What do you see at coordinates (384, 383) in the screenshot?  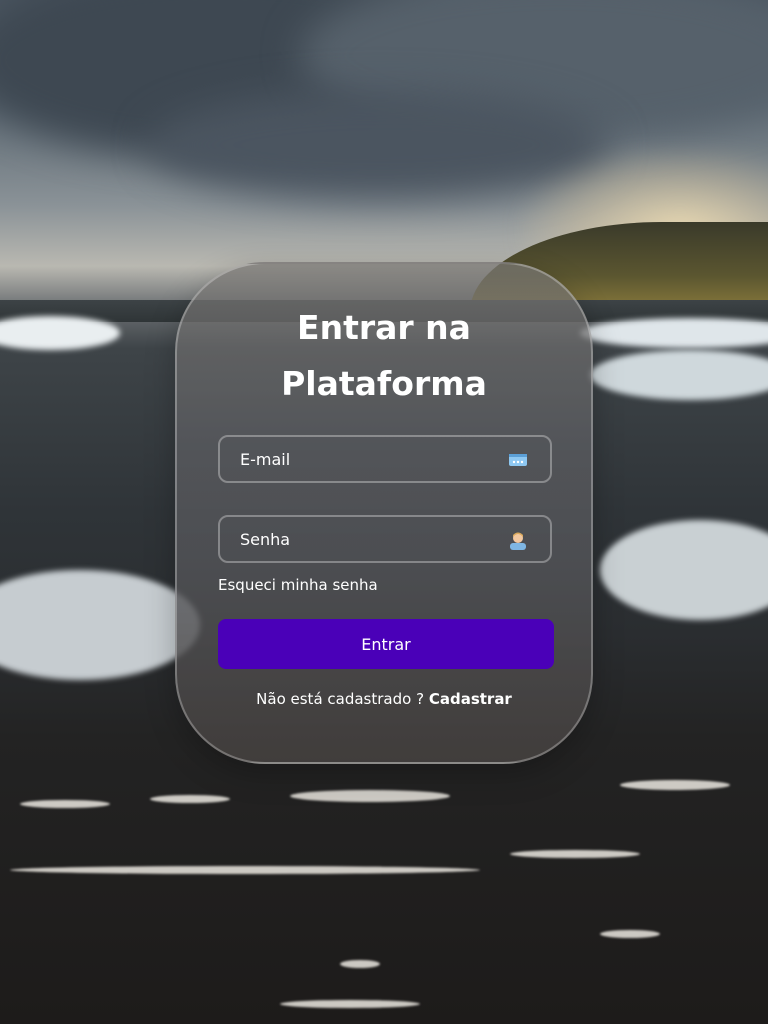 I see `title-line-2: Plataforma` at bounding box center [384, 383].